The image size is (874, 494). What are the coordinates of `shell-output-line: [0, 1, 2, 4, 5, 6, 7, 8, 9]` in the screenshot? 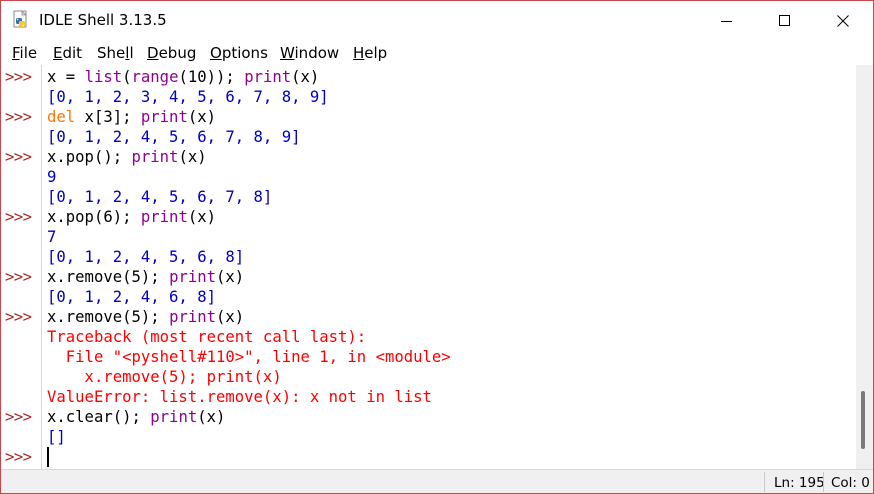 It's located at (173, 137).